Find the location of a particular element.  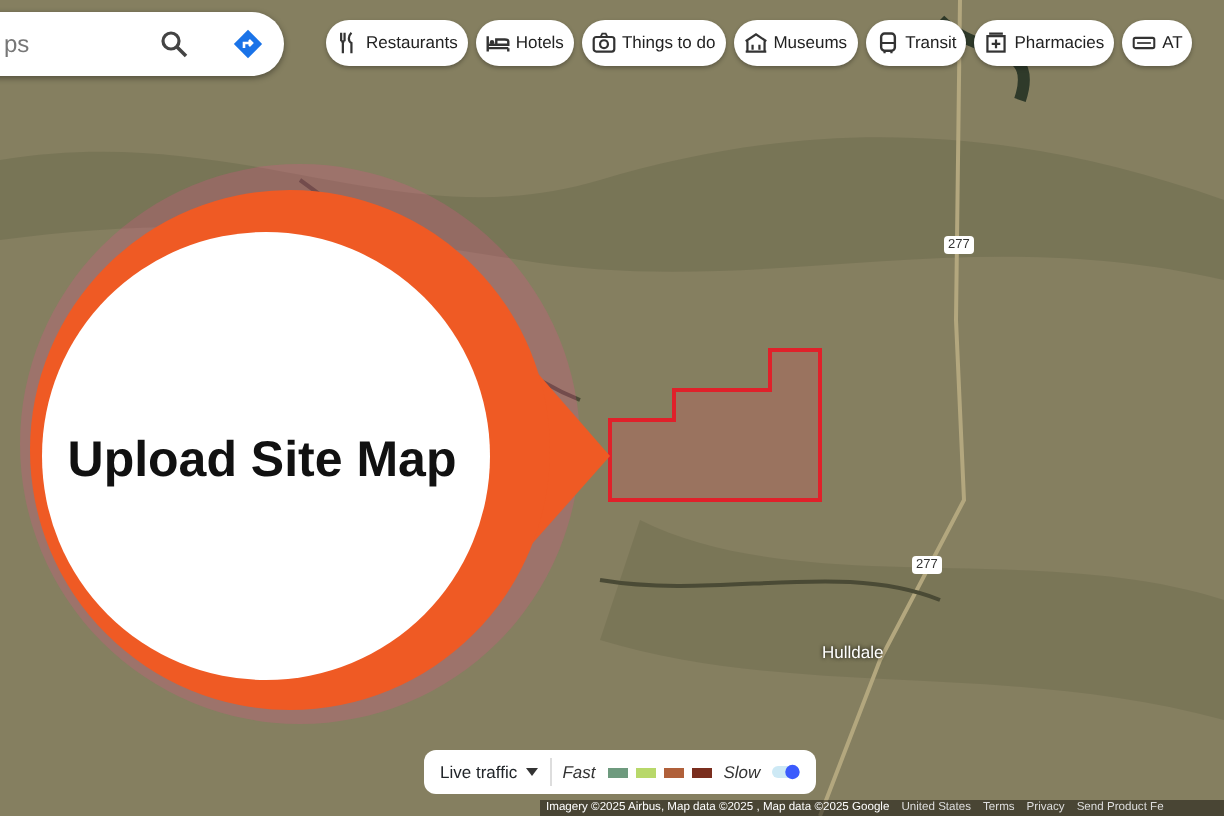

traffic-toggle is located at coordinates (786, 772).